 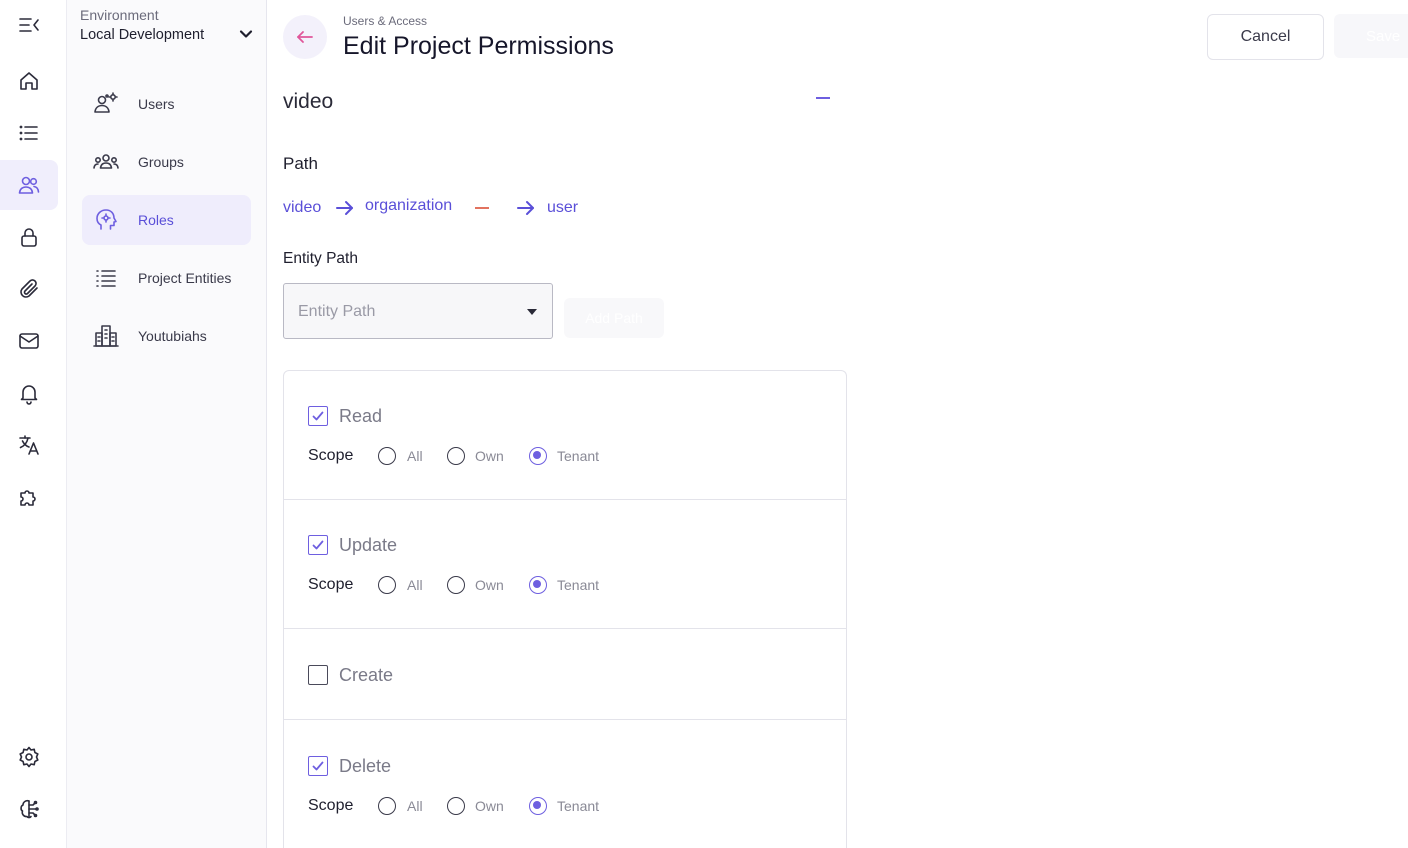 I want to click on environment-label: Environment, so click(x=119, y=15).